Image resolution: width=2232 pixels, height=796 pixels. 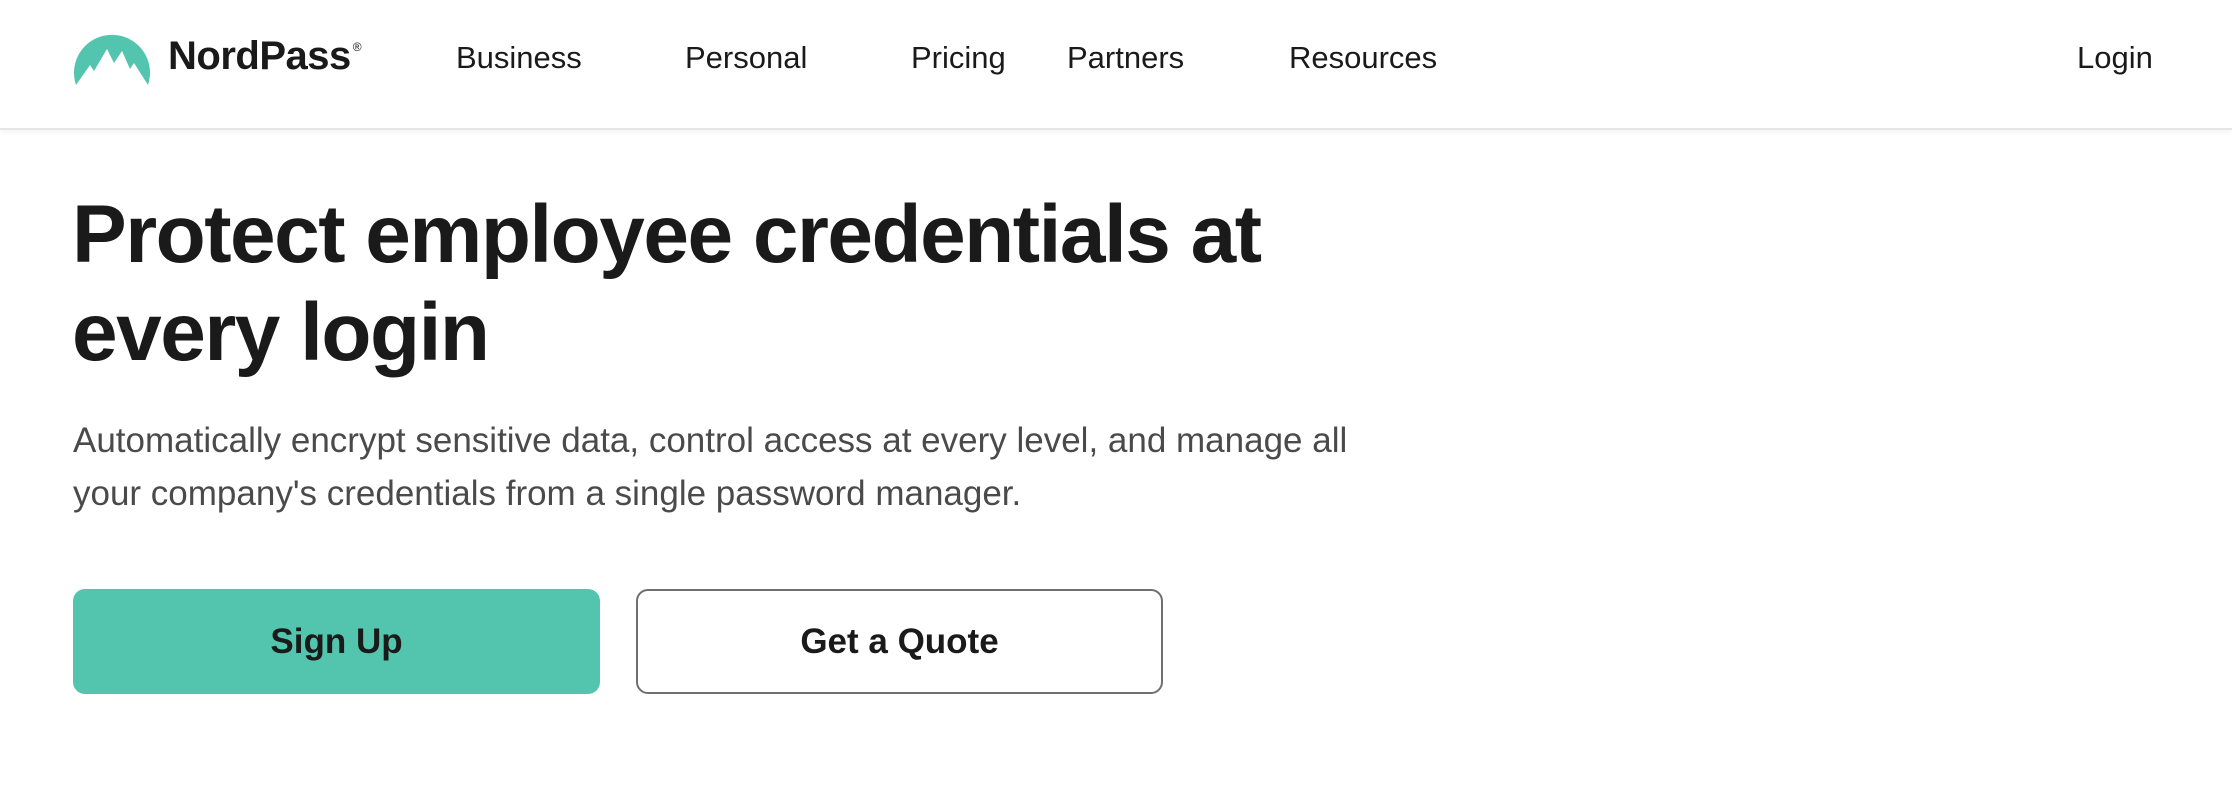 I want to click on brand-name: NordPass ®, so click(x=265, y=55).